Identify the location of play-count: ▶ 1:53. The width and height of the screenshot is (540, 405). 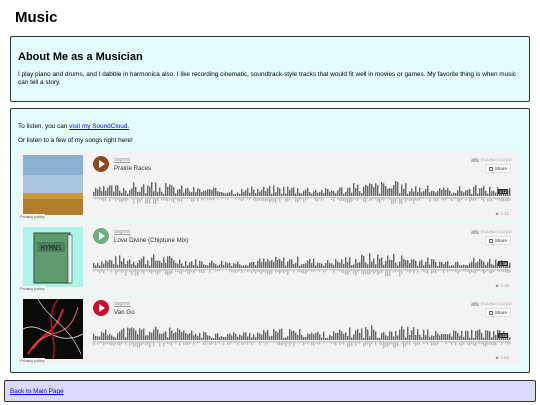
(502, 357).